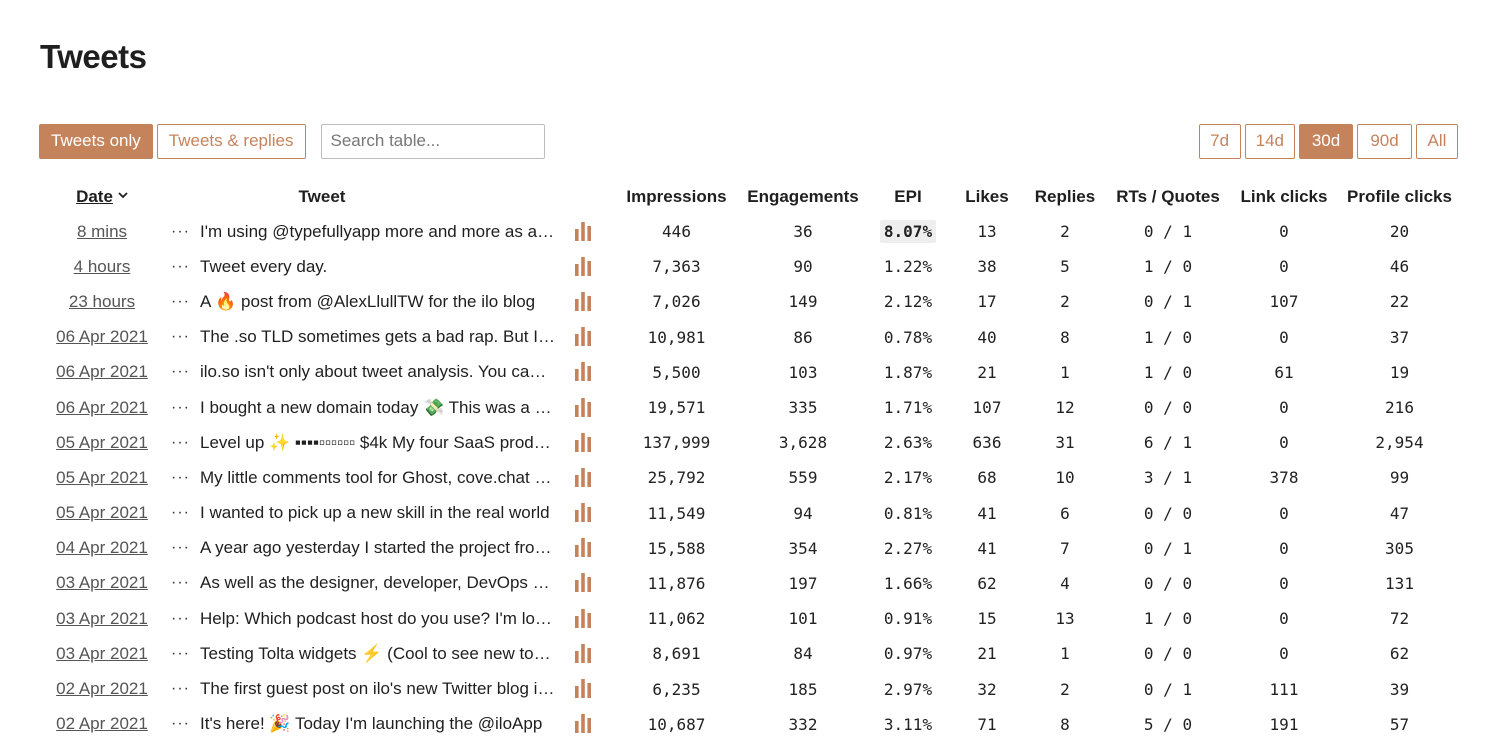 The height and width of the screenshot is (742, 1500). I want to click on impressions-cell: 10,687, so click(676, 724).